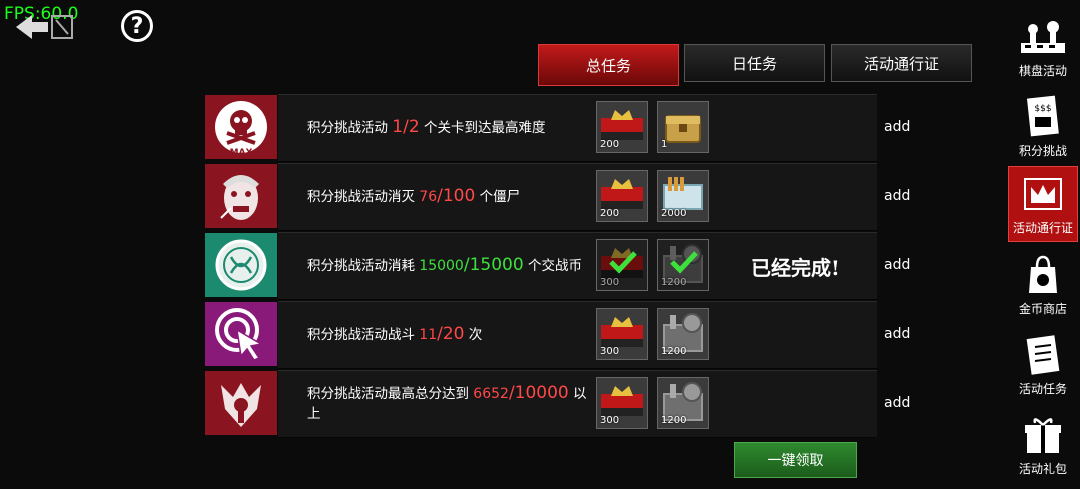  I want to click on sidebar-item-event-packs: 活动礼包, so click(1043, 446).